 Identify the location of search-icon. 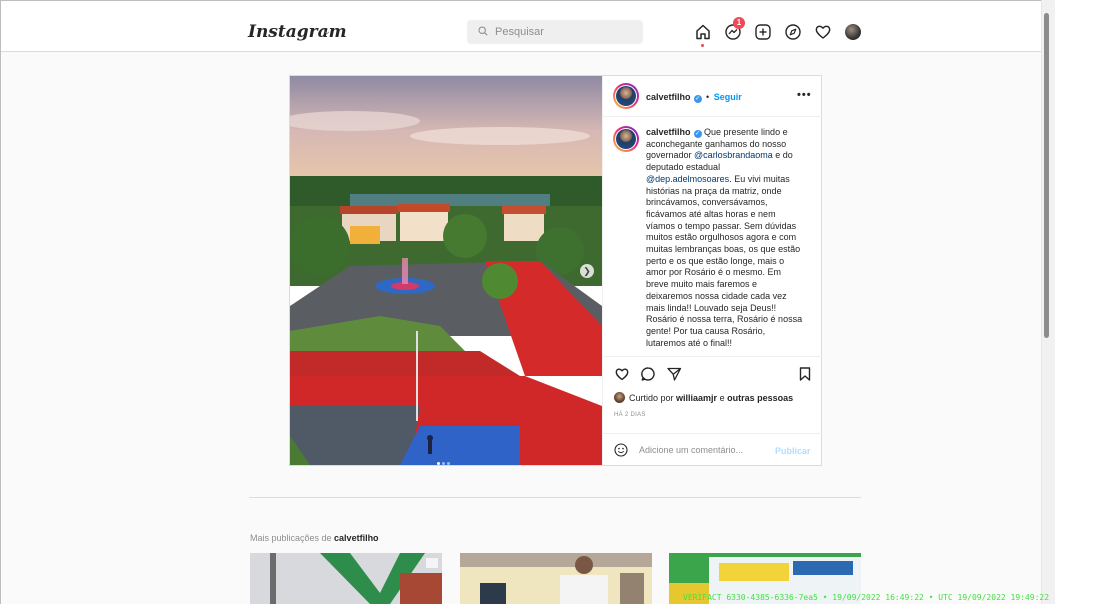
(483, 31).